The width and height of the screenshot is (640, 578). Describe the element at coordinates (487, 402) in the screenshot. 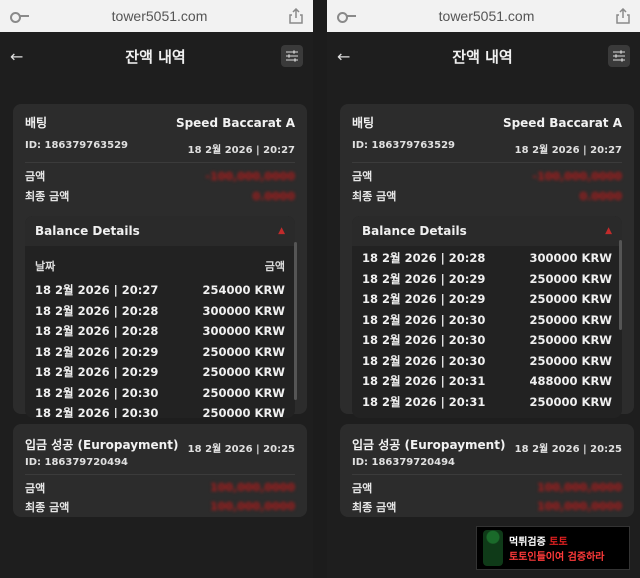

I see `list-item: 18 2월 2026 | 20:31 250000 KRW` at that location.